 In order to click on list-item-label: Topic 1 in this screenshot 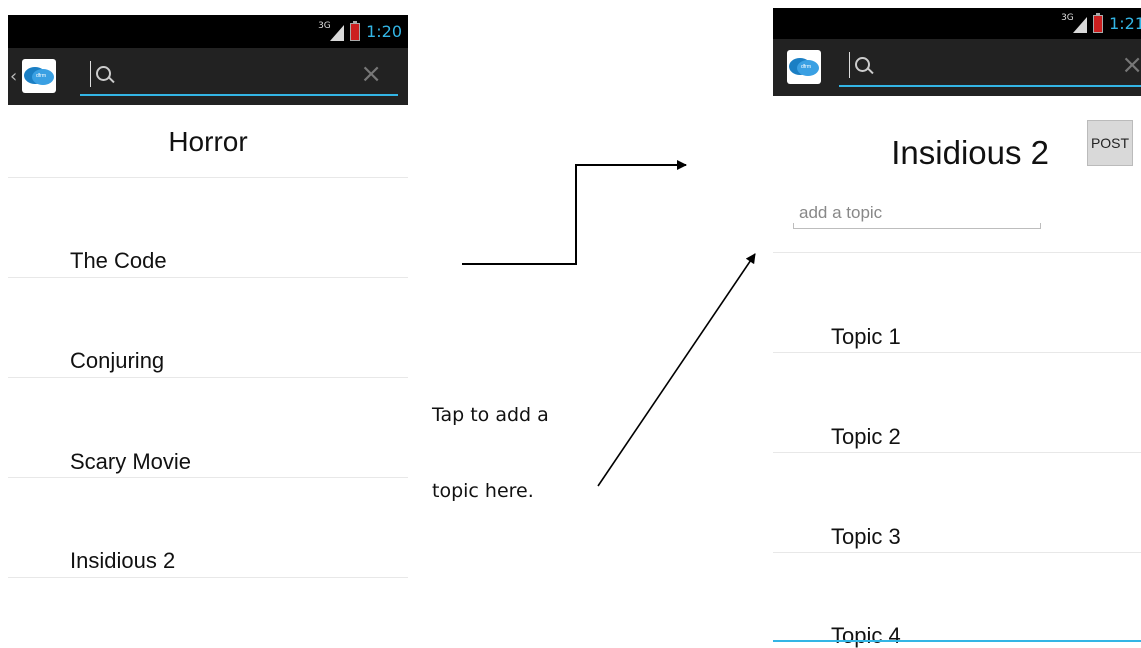, I will do `click(866, 336)`.